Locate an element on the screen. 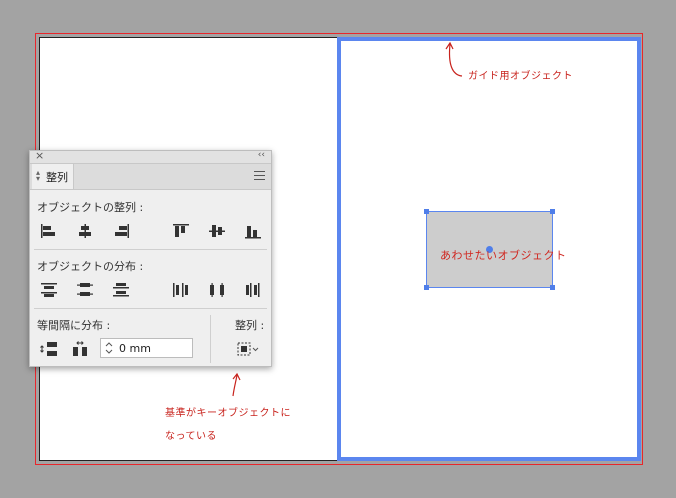 The image size is (676, 498). guide-object-note: ガイド用オブジェクト is located at coordinates (520, 76).